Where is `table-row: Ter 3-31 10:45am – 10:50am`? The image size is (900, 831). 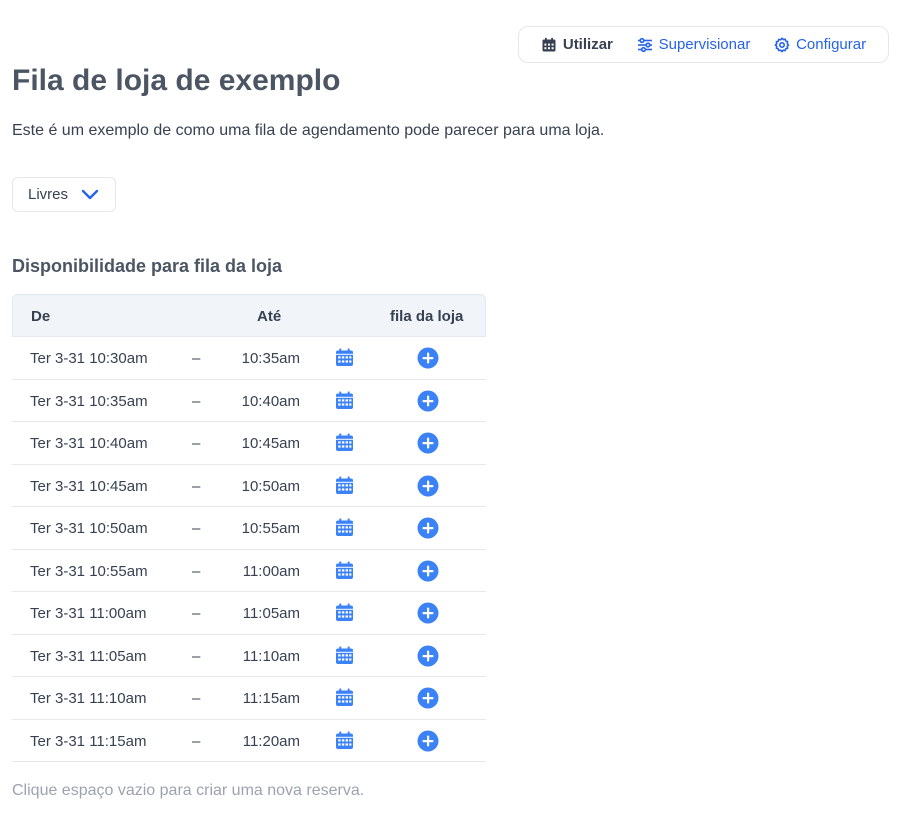 table-row: Ter 3-31 10:45am – 10:50am is located at coordinates (249, 486).